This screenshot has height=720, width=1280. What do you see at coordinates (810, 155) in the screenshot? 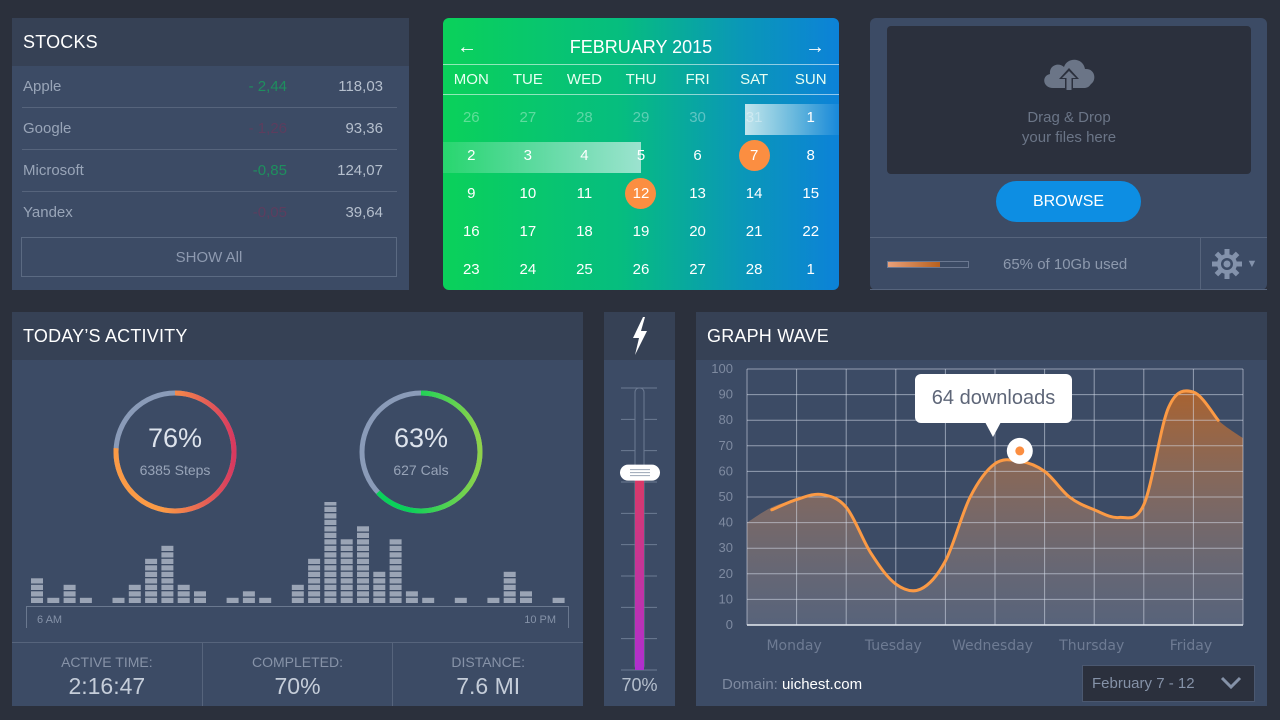
I see `calendar-day: 8` at bounding box center [810, 155].